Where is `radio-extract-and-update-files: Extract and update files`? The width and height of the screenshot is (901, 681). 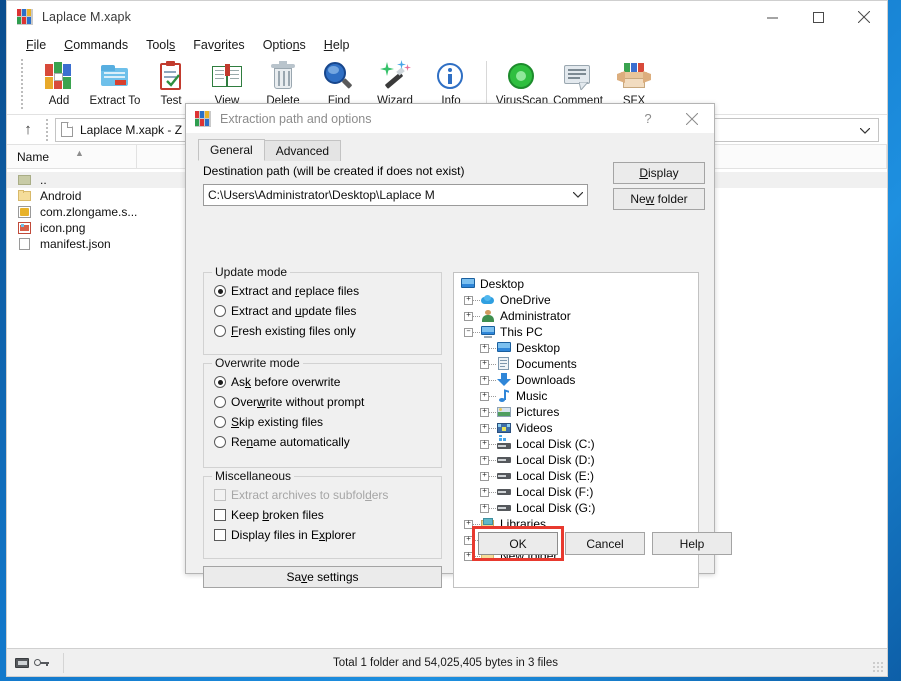
radio-extract-and-update-files: Extract and update files is located at coordinates (322, 311).